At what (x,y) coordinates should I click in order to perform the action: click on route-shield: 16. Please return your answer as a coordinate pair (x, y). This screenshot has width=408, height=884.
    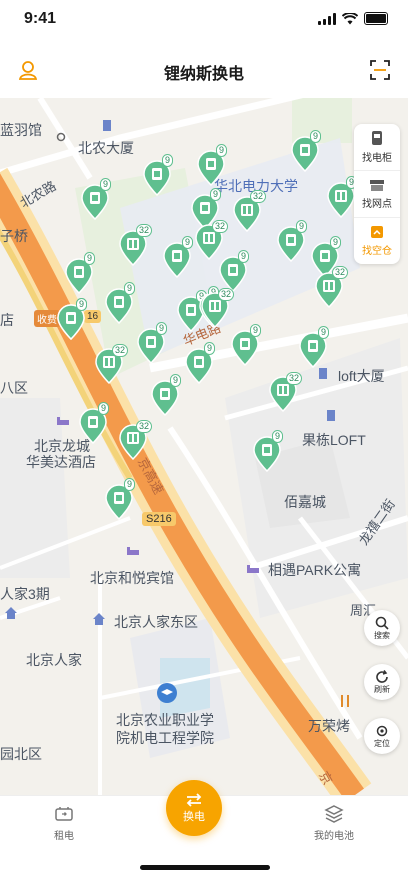
    Looking at the image, I should click on (93, 316).